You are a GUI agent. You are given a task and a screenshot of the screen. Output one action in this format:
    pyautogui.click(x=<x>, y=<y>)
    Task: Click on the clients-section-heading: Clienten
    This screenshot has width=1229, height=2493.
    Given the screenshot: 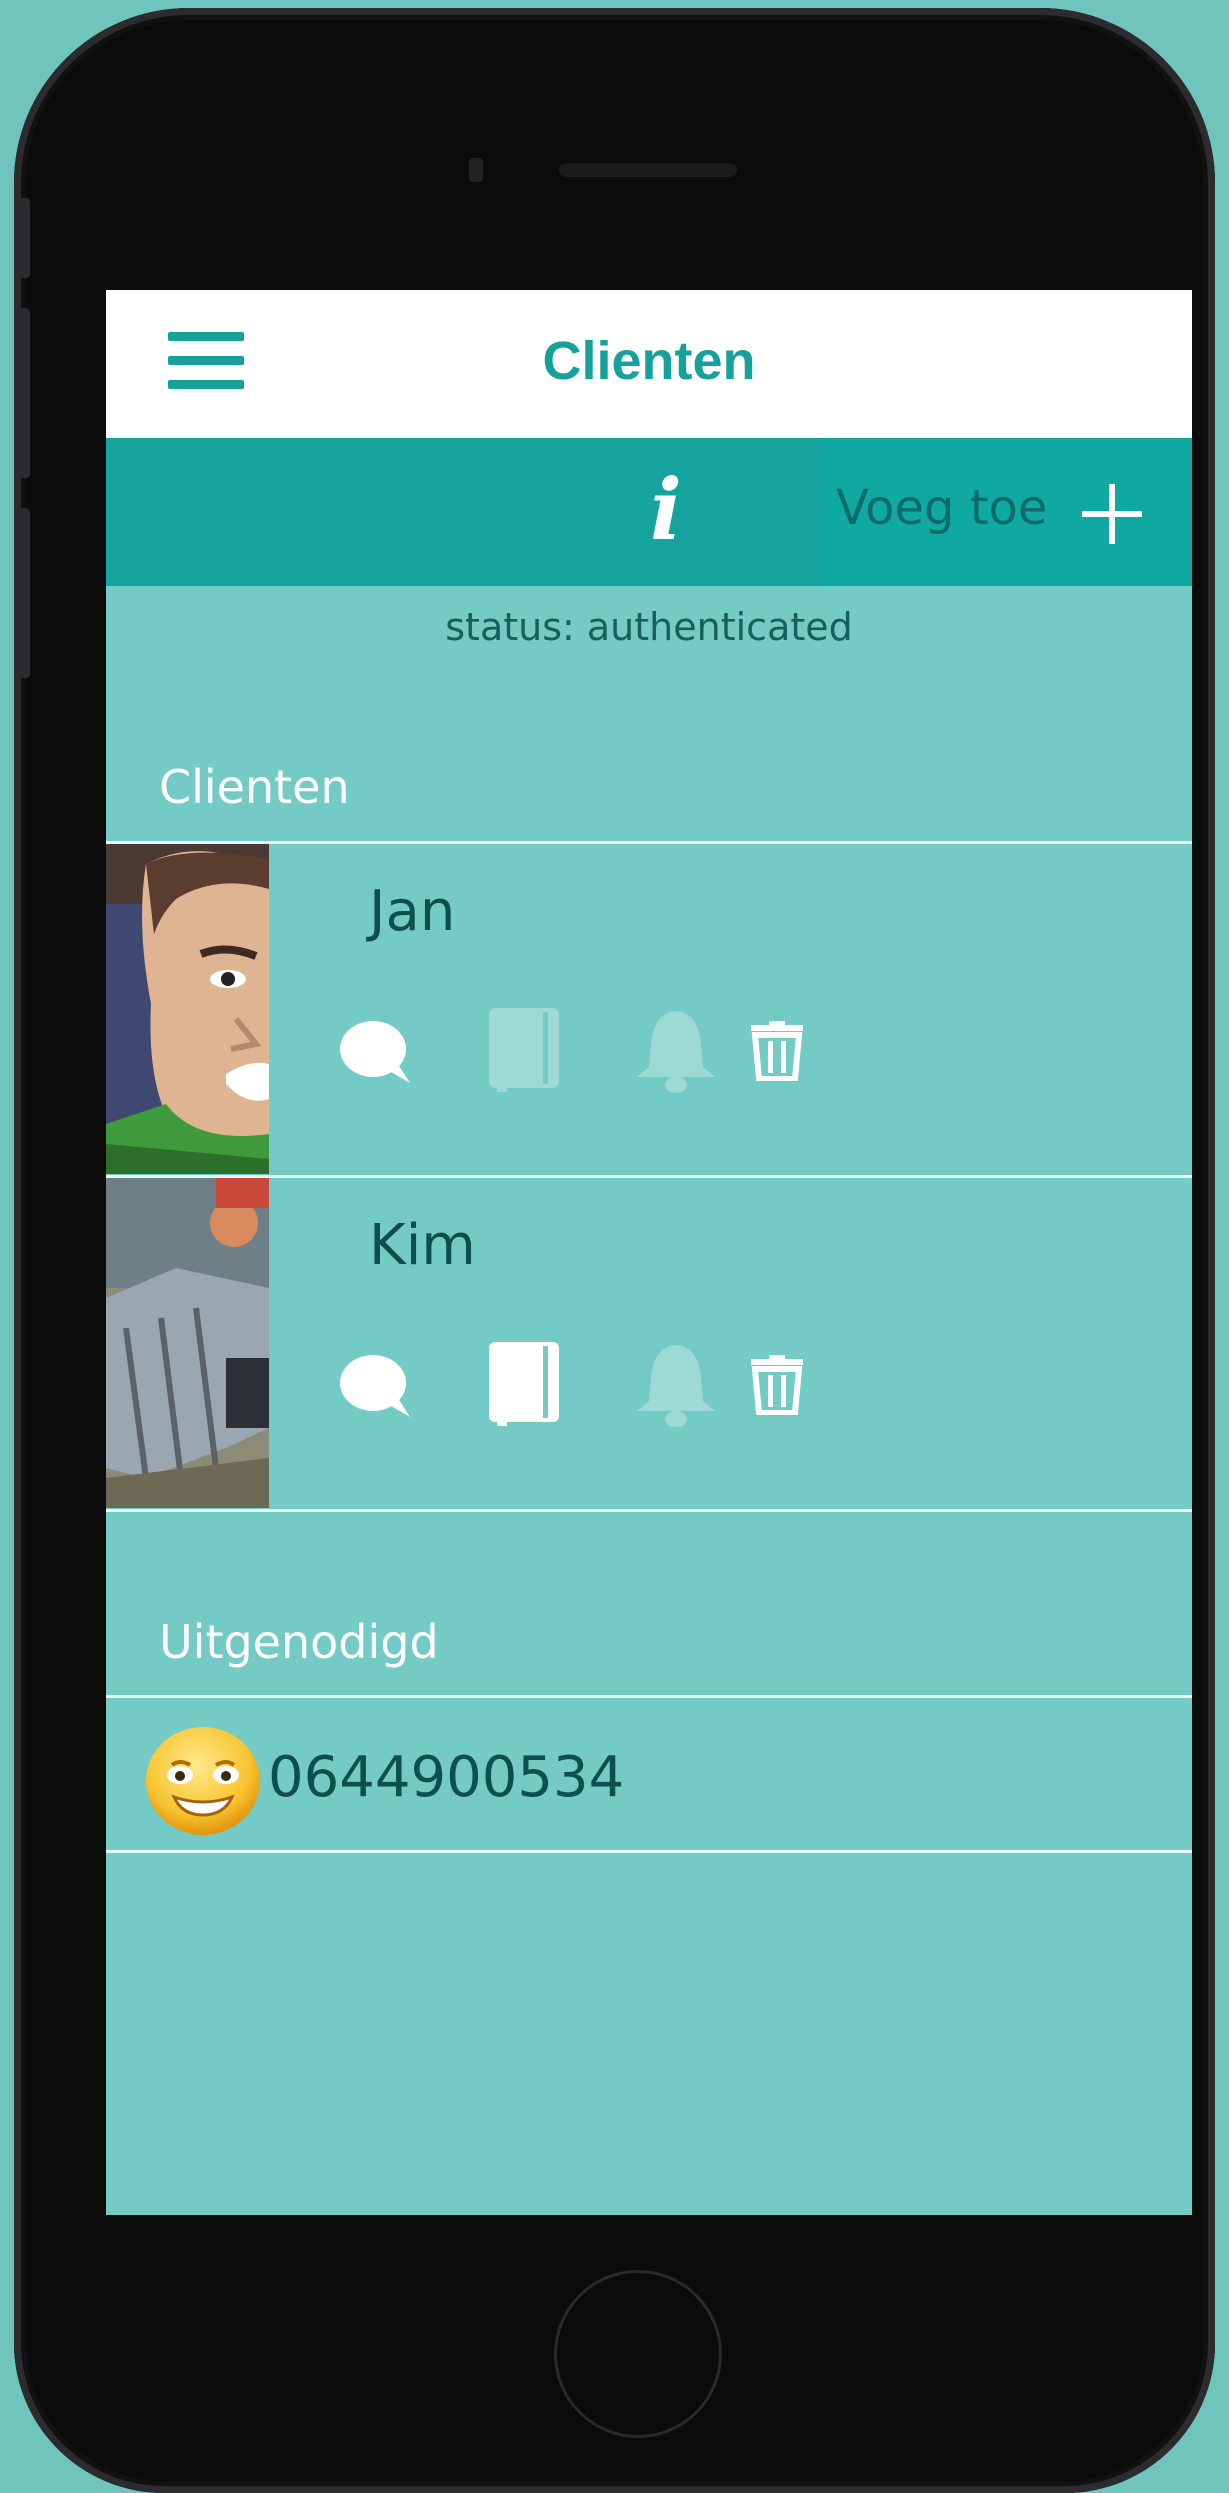 What is the action you would take?
    pyautogui.click(x=254, y=787)
    